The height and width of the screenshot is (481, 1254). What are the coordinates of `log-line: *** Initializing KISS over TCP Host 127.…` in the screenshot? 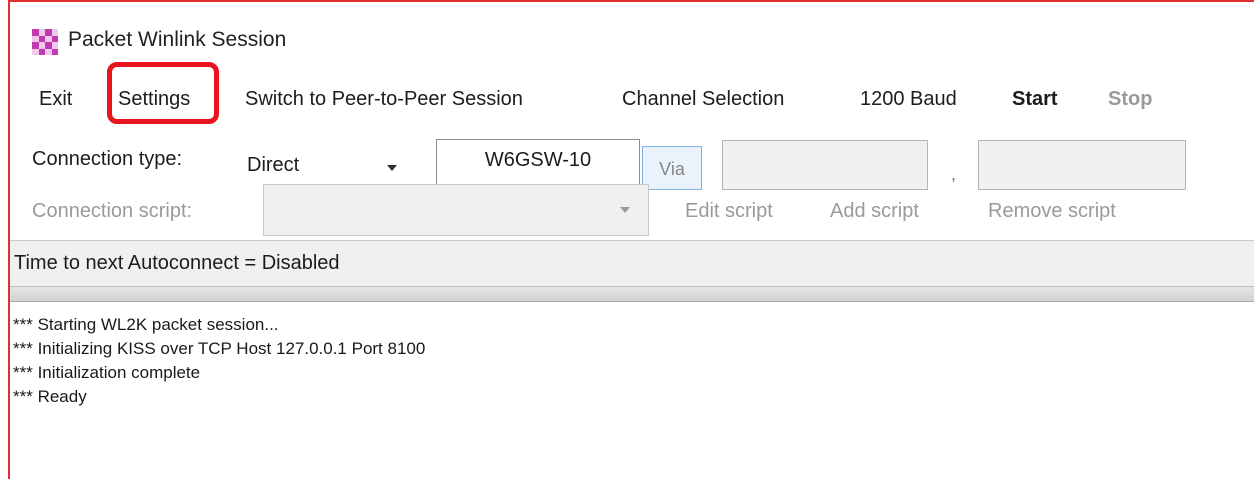 It's located at (219, 348).